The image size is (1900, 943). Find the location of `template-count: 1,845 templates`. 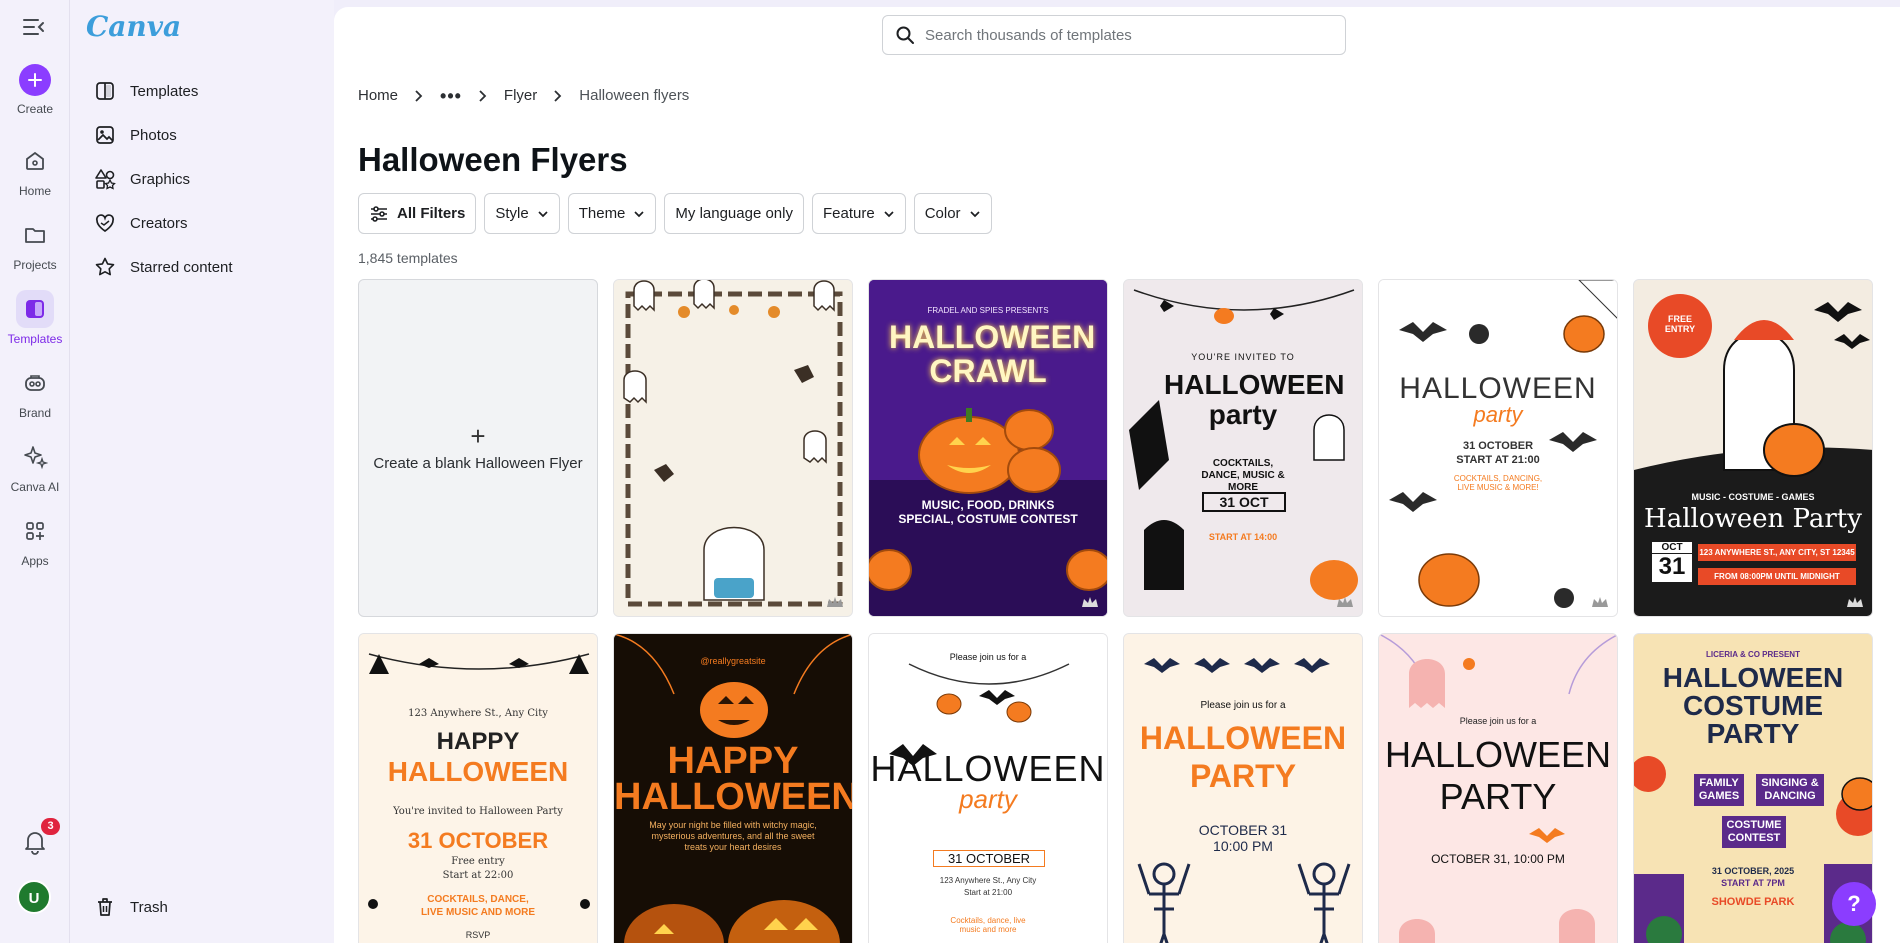

template-count: 1,845 templates is located at coordinates (408, 258).